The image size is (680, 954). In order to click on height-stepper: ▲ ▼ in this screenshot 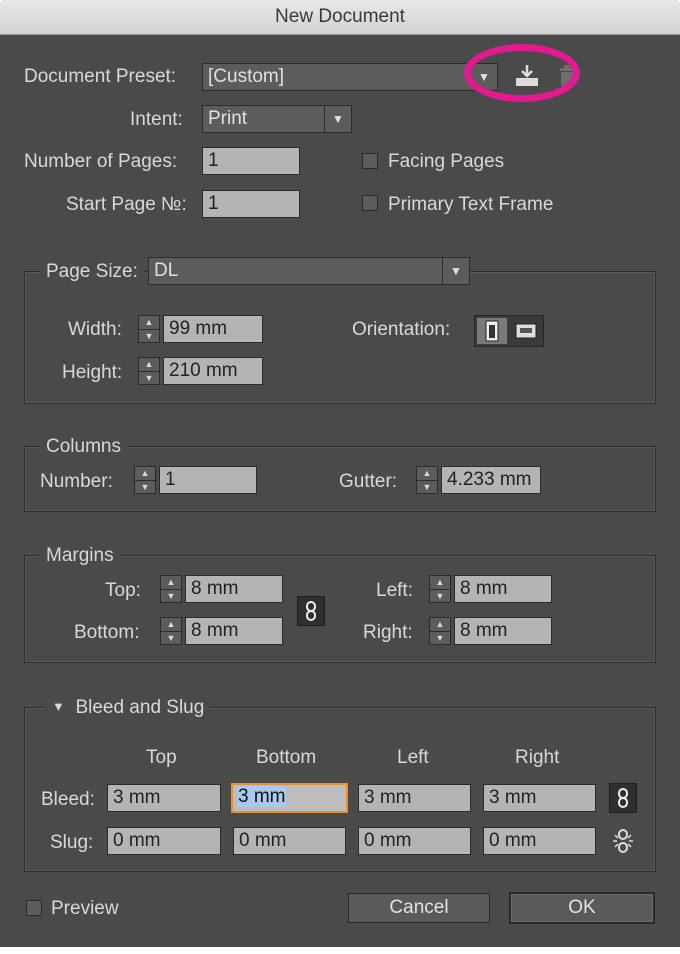, I will do `click(149, 371)`.